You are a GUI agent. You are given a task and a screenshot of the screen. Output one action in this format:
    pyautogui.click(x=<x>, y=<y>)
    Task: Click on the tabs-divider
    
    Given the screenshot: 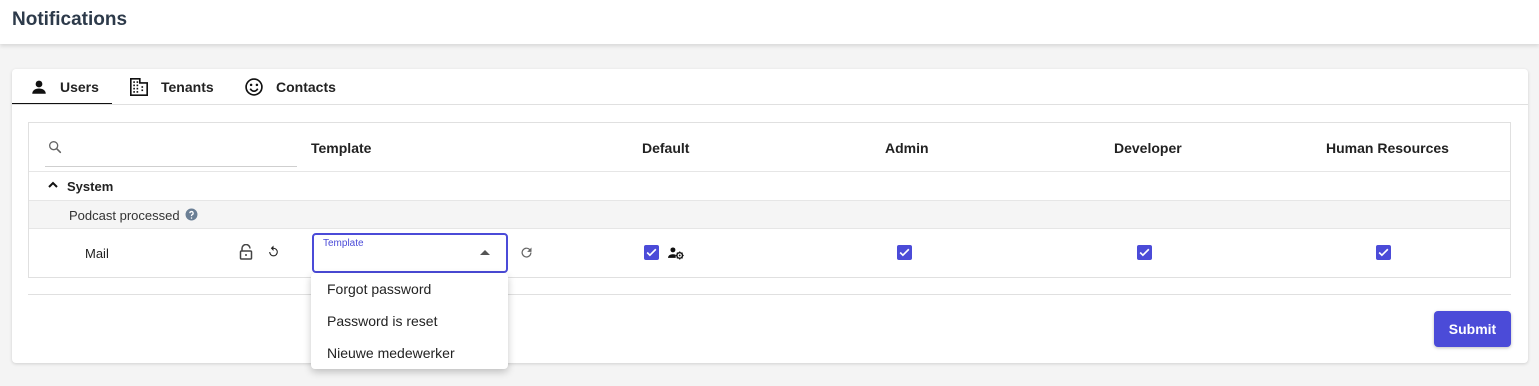 What is the action you would take?
    pyautogui.click(x=770, y=104)
    